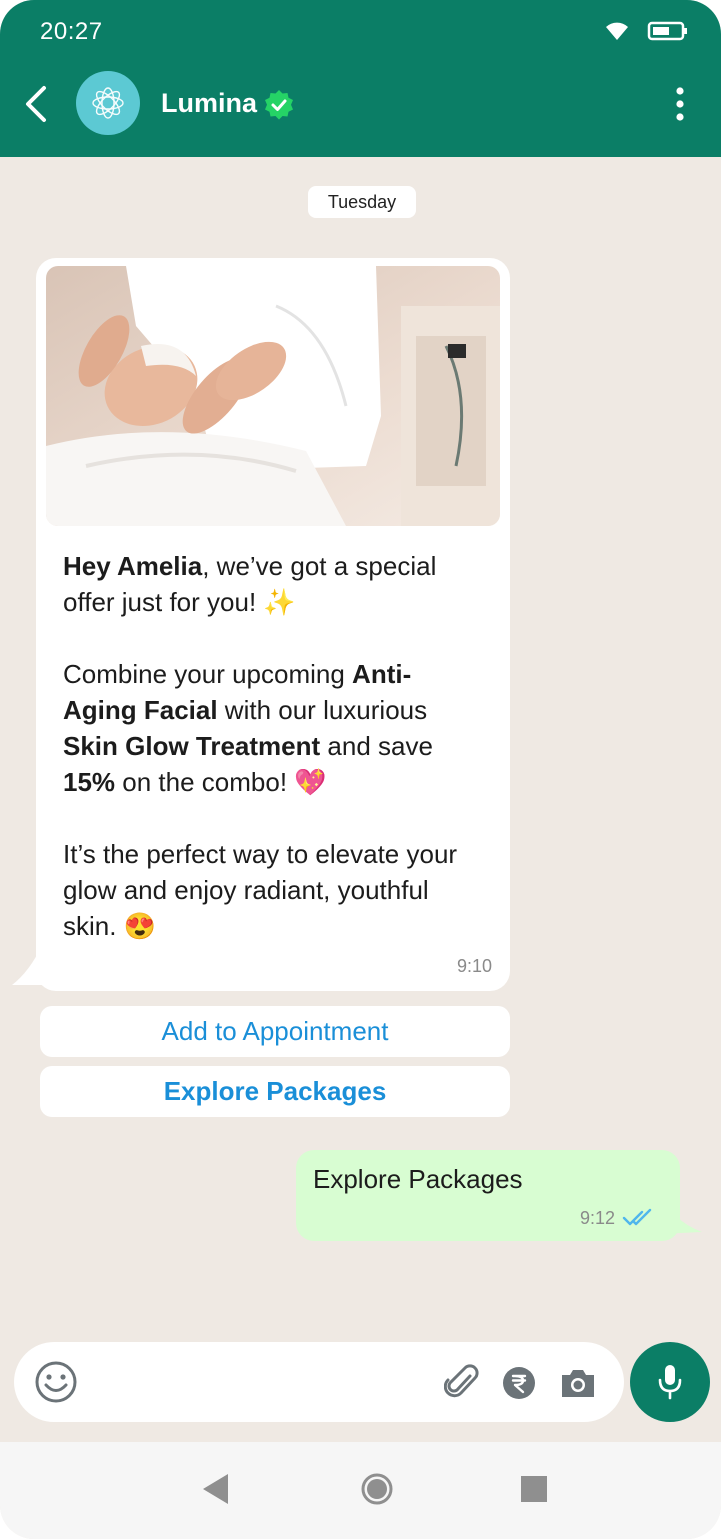 The width and height of the screenshot is (721, 1539). I want to click on message-image, so click(273, 396).